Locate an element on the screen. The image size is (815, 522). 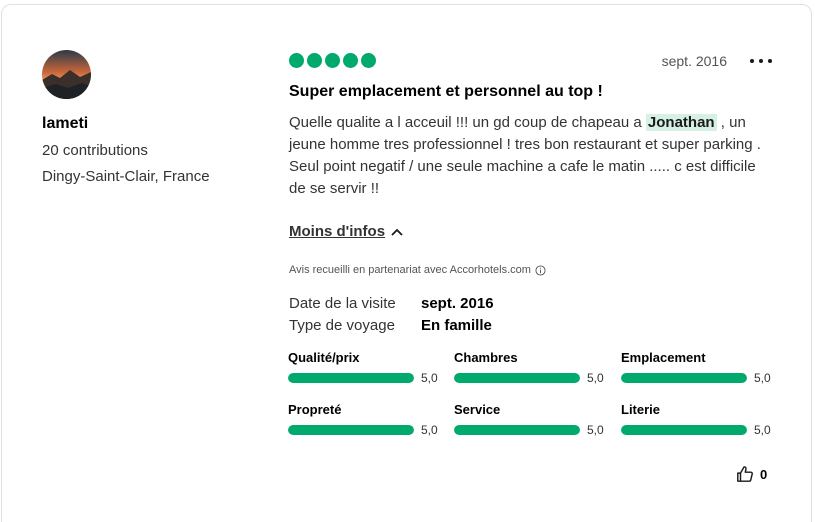
rating-item: Service 5,0 is located at coordinates (534, 419).